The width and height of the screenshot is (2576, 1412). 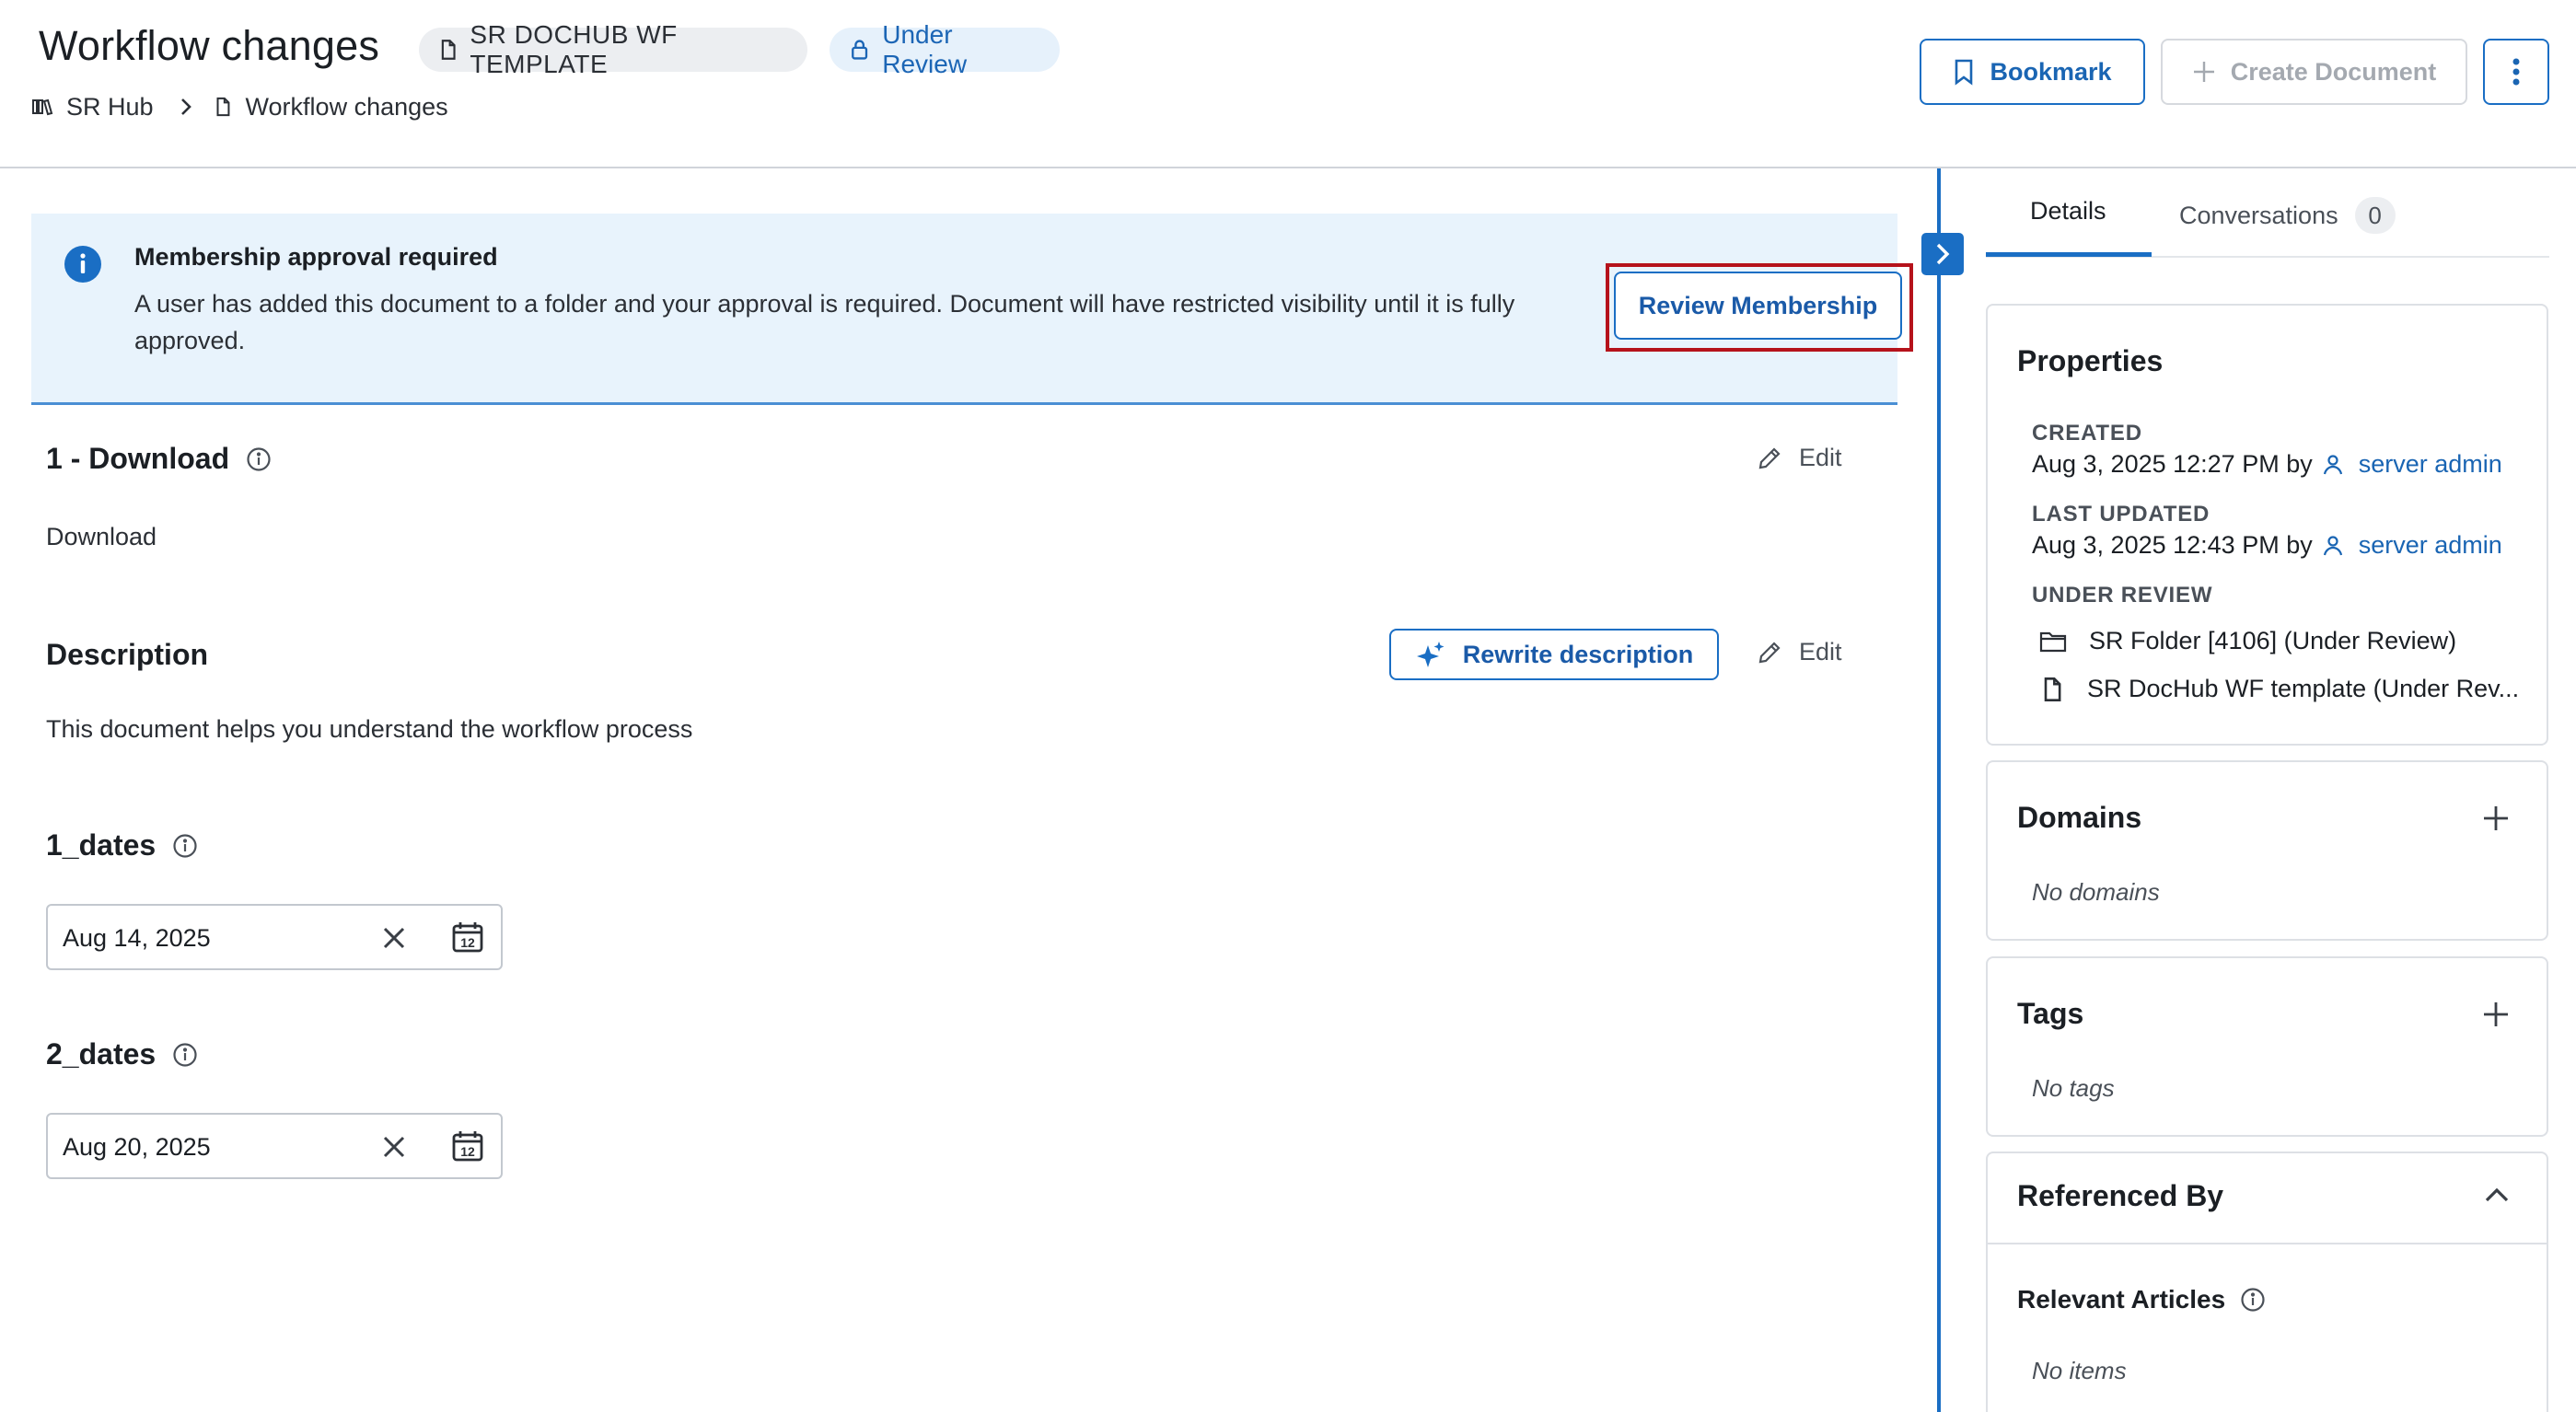 I want to click on review-membership-button: Review Membership, so click(x=1758, y=306).